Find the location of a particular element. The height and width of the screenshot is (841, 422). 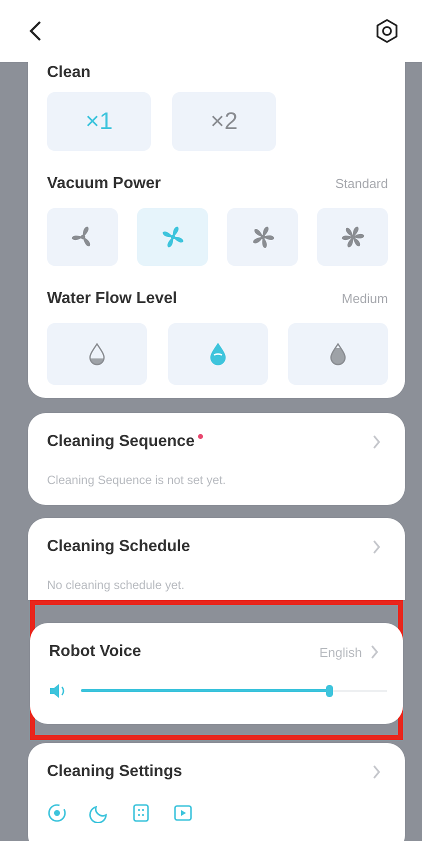

settings-card: Cleaning Schedule No cleaning schedule yet. is located at coordinates (216, 559).